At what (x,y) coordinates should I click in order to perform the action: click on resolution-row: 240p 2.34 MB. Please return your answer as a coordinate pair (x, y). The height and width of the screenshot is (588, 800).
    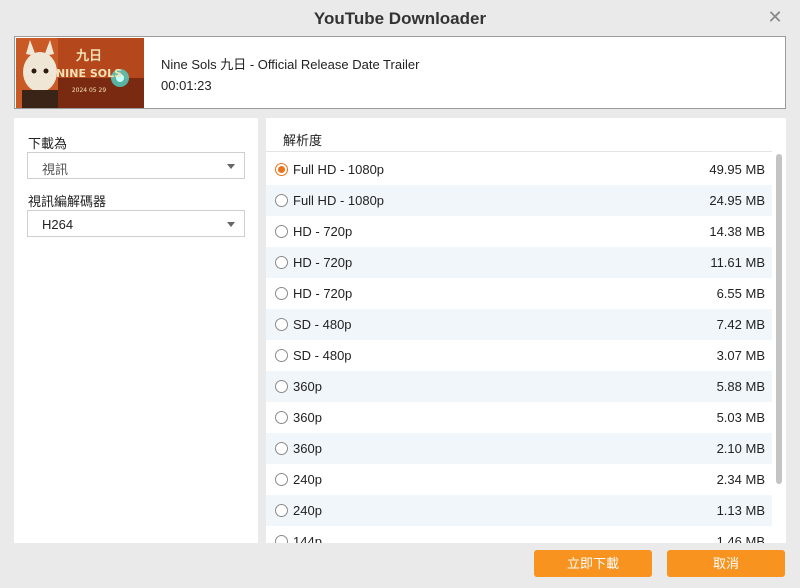
    Looking at the image, I should click on (519, 479).